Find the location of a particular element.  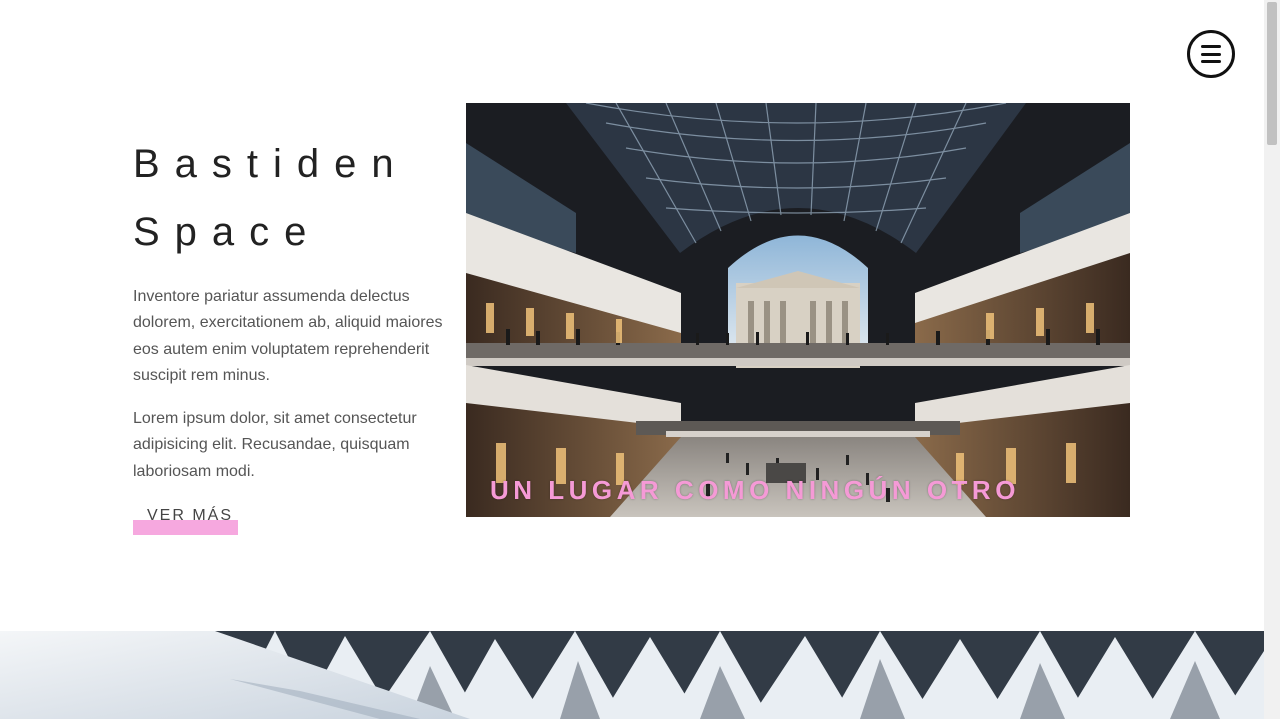

title-line-2: Space is located at coordinates (227, 232).